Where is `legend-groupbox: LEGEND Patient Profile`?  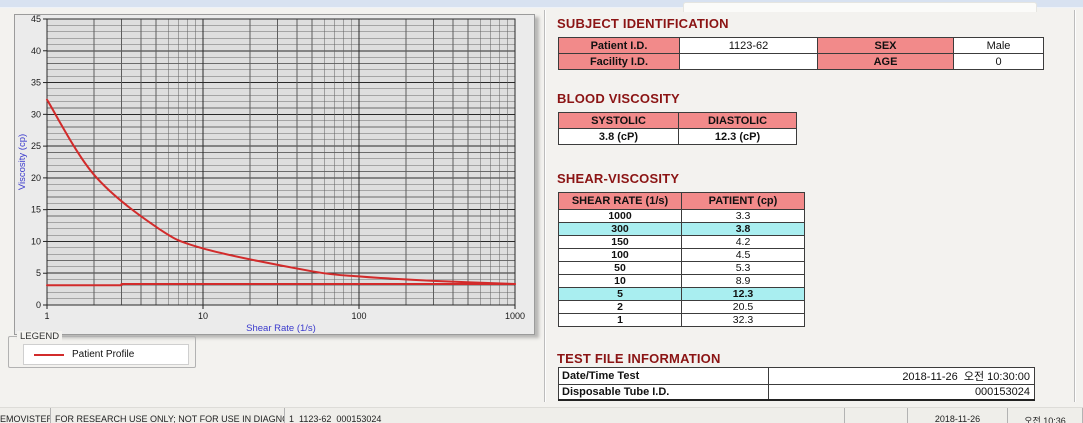 legend-groupbox: LEGEND Patient Profile is located at coordinates (102, 349).